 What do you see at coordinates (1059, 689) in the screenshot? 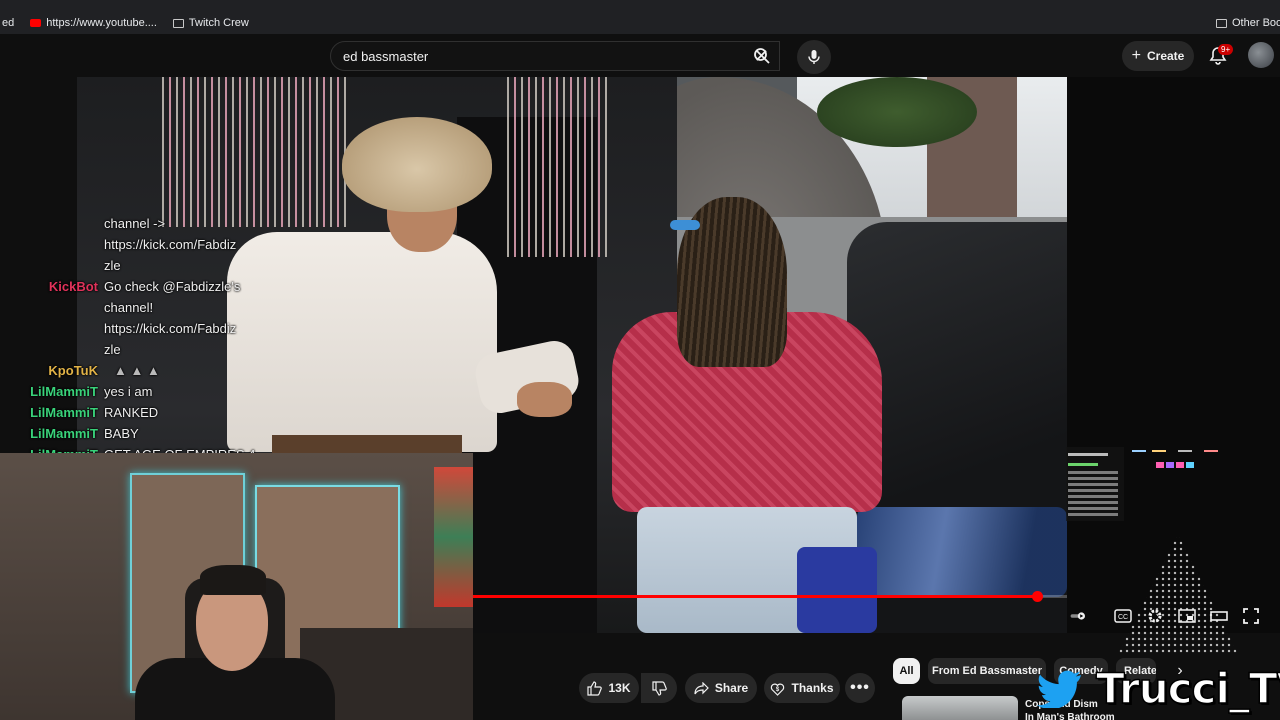
I see `twitter-bird-icon` at bounding box center [1059, 689].